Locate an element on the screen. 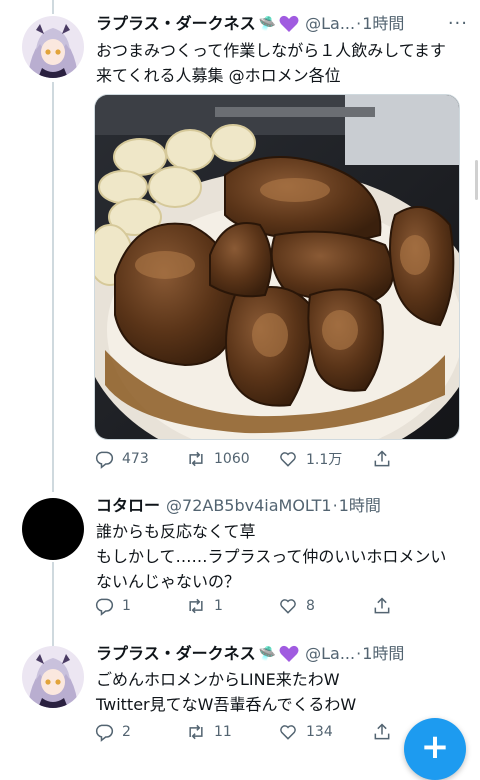  tweet-actions: 2 11 134 is located at coordinates (244, 733).